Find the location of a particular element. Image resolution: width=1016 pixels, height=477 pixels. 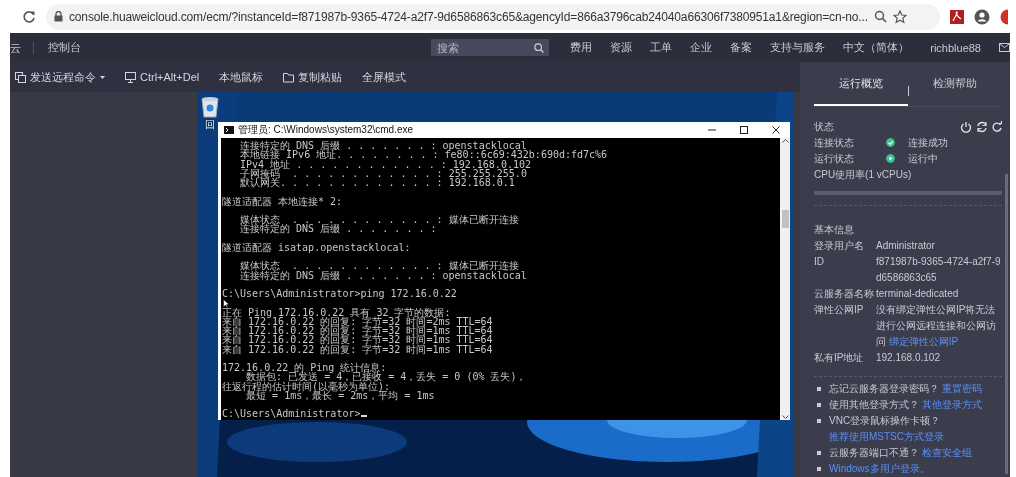

link: 绑定弹性公网IP is located at coordinates (923, 341).